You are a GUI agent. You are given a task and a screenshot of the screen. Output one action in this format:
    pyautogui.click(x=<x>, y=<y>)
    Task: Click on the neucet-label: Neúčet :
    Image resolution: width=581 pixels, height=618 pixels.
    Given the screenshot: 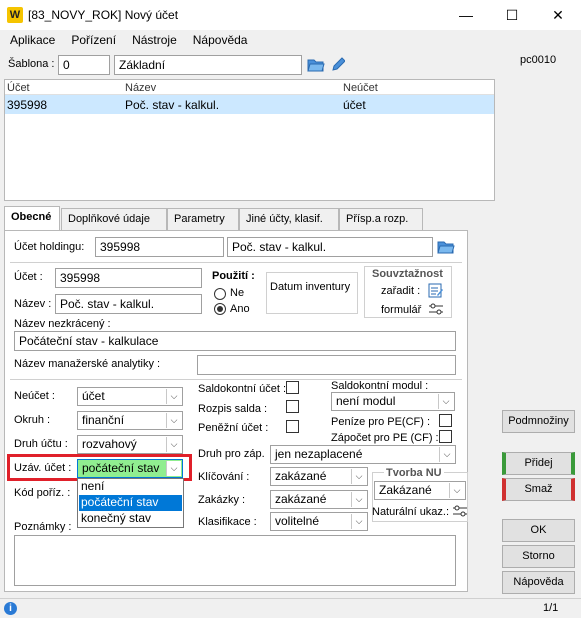 What is the action you would take?
    pyautogui.click(x=34, y=396)
    